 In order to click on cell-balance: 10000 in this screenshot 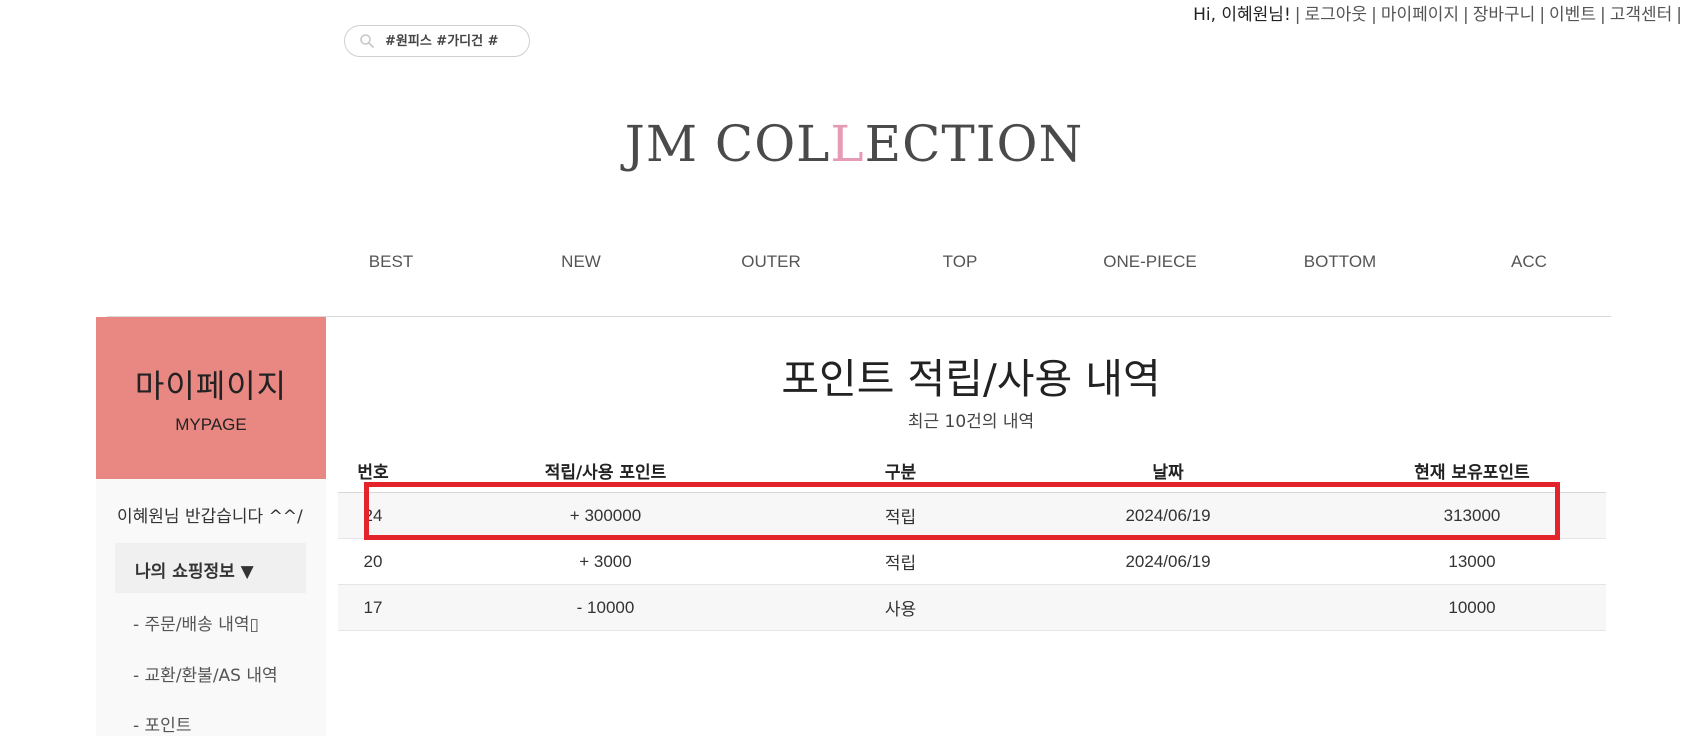, I will do `click(1472, 607)`.